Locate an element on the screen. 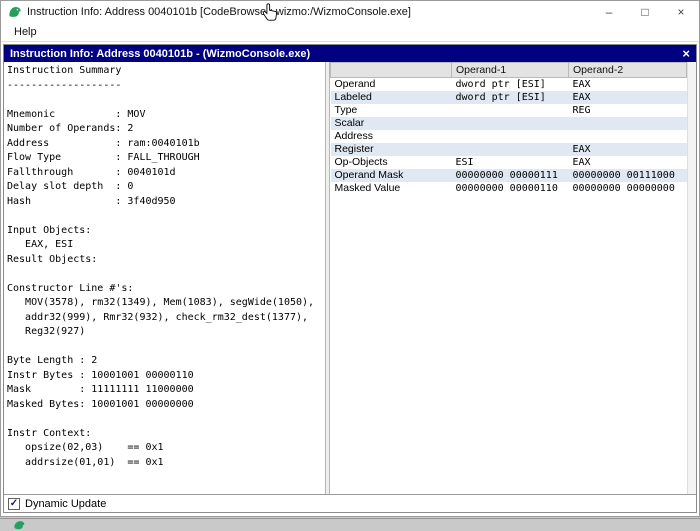 Image resolution: width=700 pixels, height=531 pixels. summary-line: opsize(02,03) == 0x1 is located at coordinates (85, 447).